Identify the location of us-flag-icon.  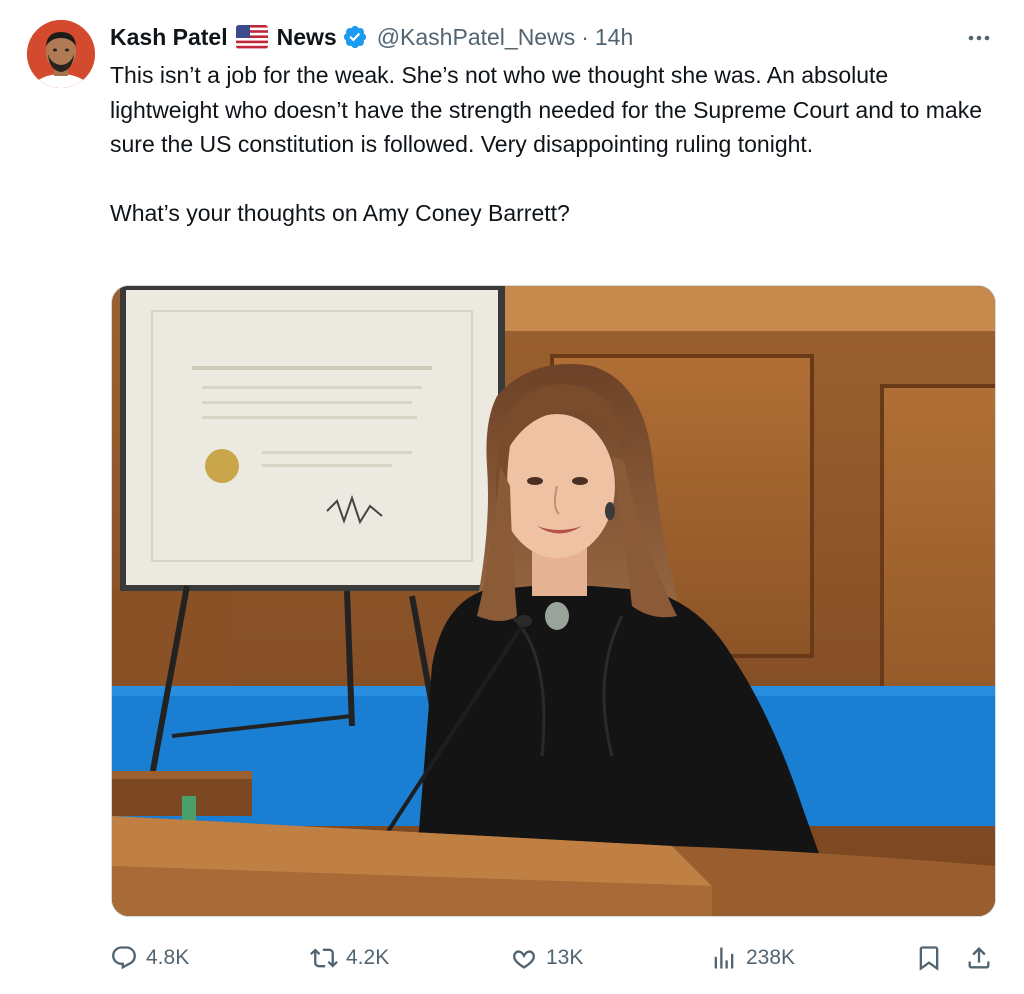
(251, 37).